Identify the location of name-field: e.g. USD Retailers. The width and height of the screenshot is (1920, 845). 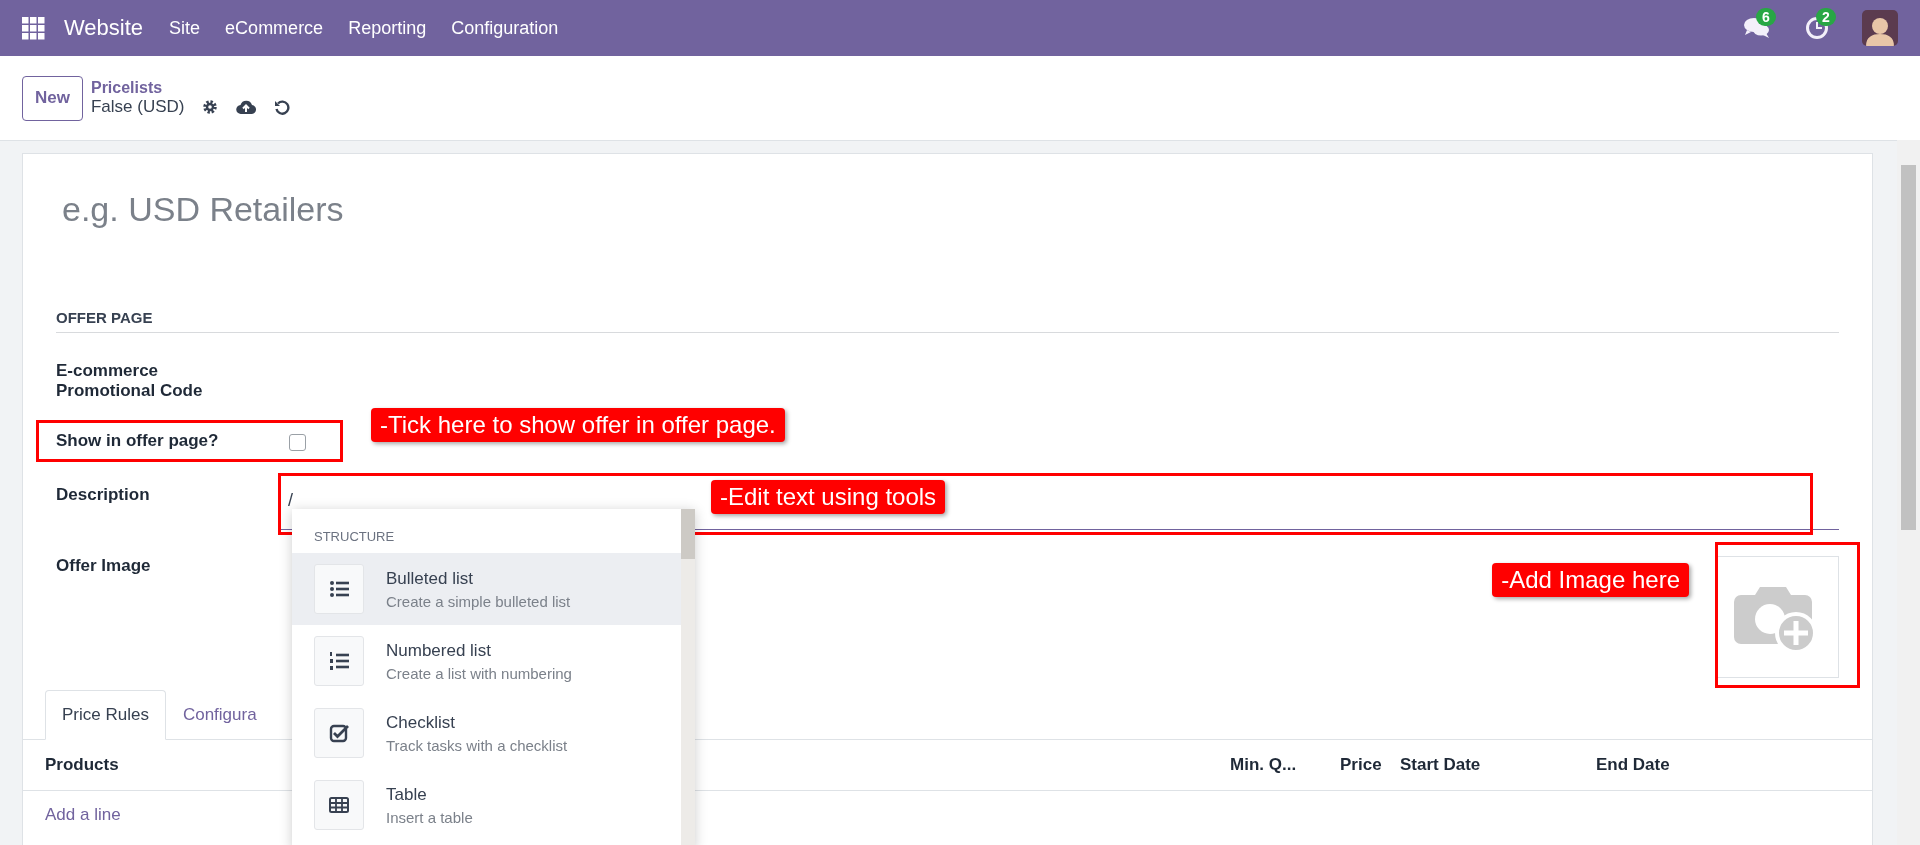
(362, 209).